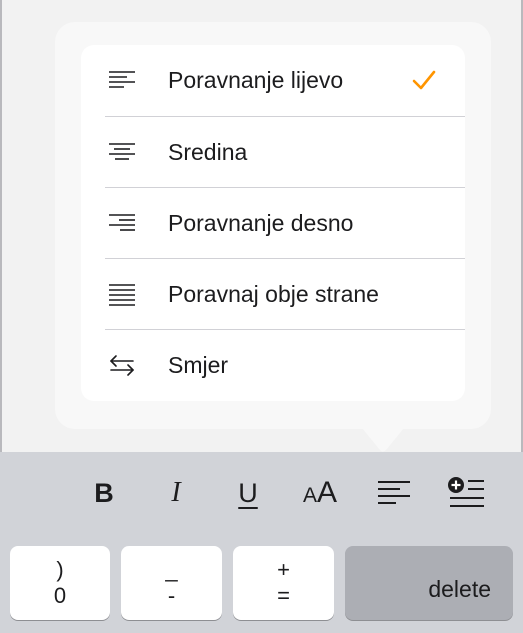 The width and height of the screenshot is (523, 633). I want to click on bold-label: B, so click(104, 492).